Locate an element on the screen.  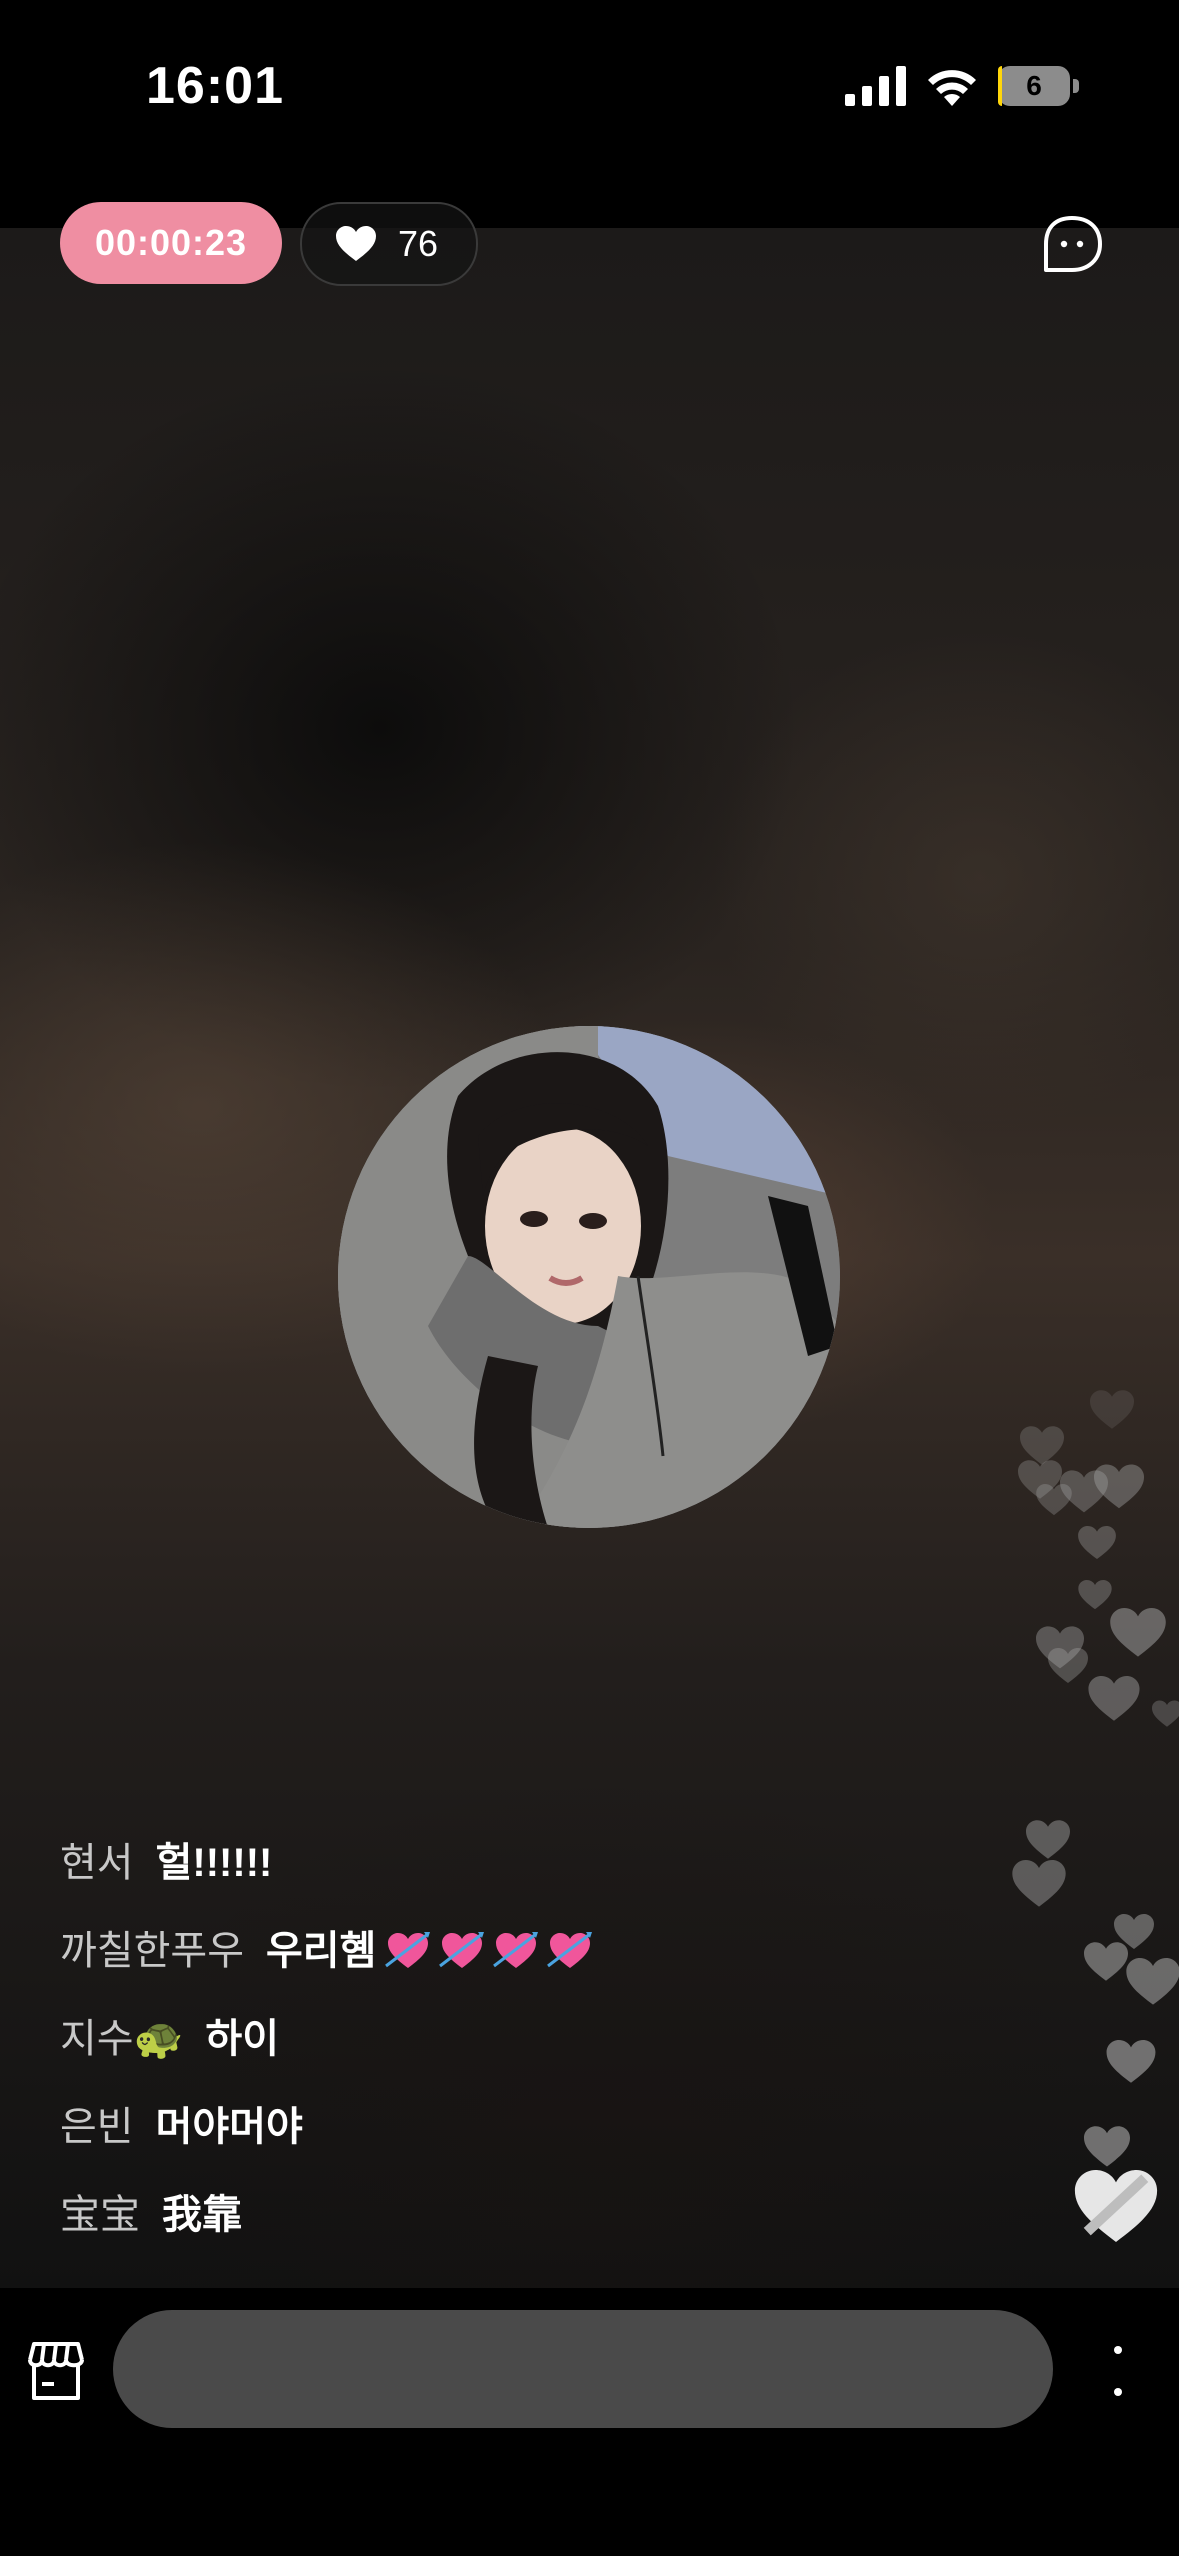
comment-item: 은빈 머야머야 is located at coordinates (510, 2138).